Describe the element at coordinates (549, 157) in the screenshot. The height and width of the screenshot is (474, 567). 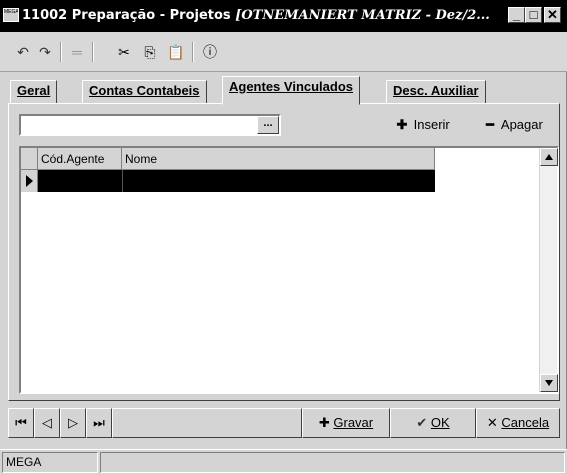
I see `scroll-up-arrow-icon` at that location.